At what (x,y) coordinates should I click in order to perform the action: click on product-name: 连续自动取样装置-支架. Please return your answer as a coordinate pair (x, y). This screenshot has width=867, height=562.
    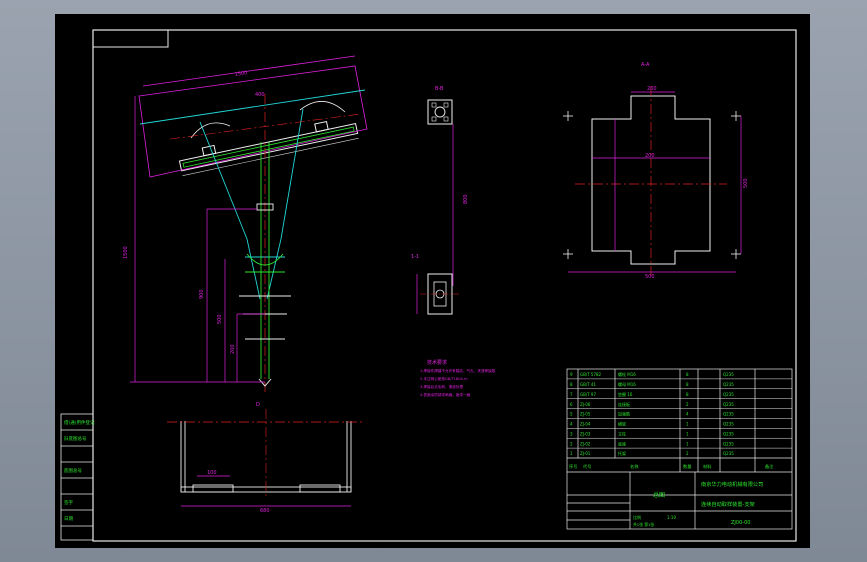
    Looking at the image, I should click on (728, 504).